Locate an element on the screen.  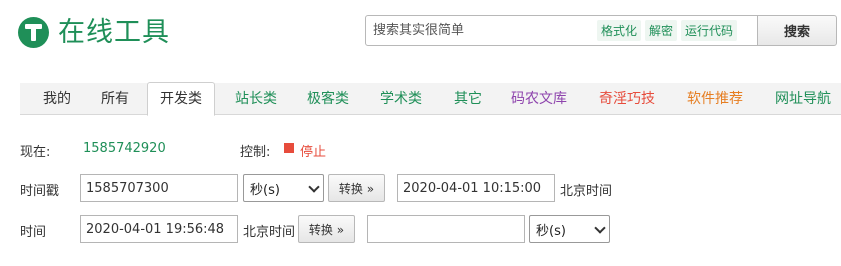
tab-mine: 我的 is located at coordinates (57, 99).